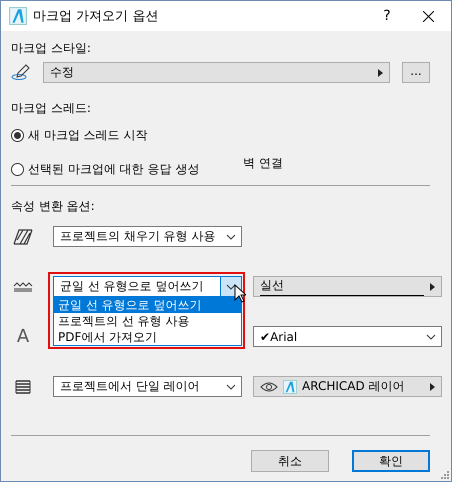 The width and height of the screenshot is (452, 482). I want to click on line-type-dropdown: 균일 선 유형으로 덮어쓰기, so click(147, 286).